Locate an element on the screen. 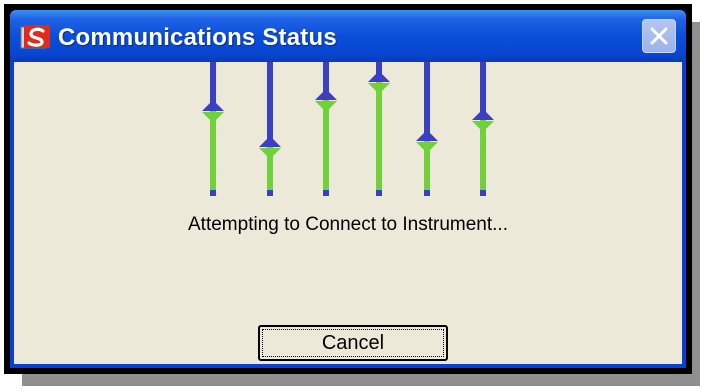 The width and height of the screenshot is (702, 390). cancel-button-label: Cancel is located at coordinates (353, 343).